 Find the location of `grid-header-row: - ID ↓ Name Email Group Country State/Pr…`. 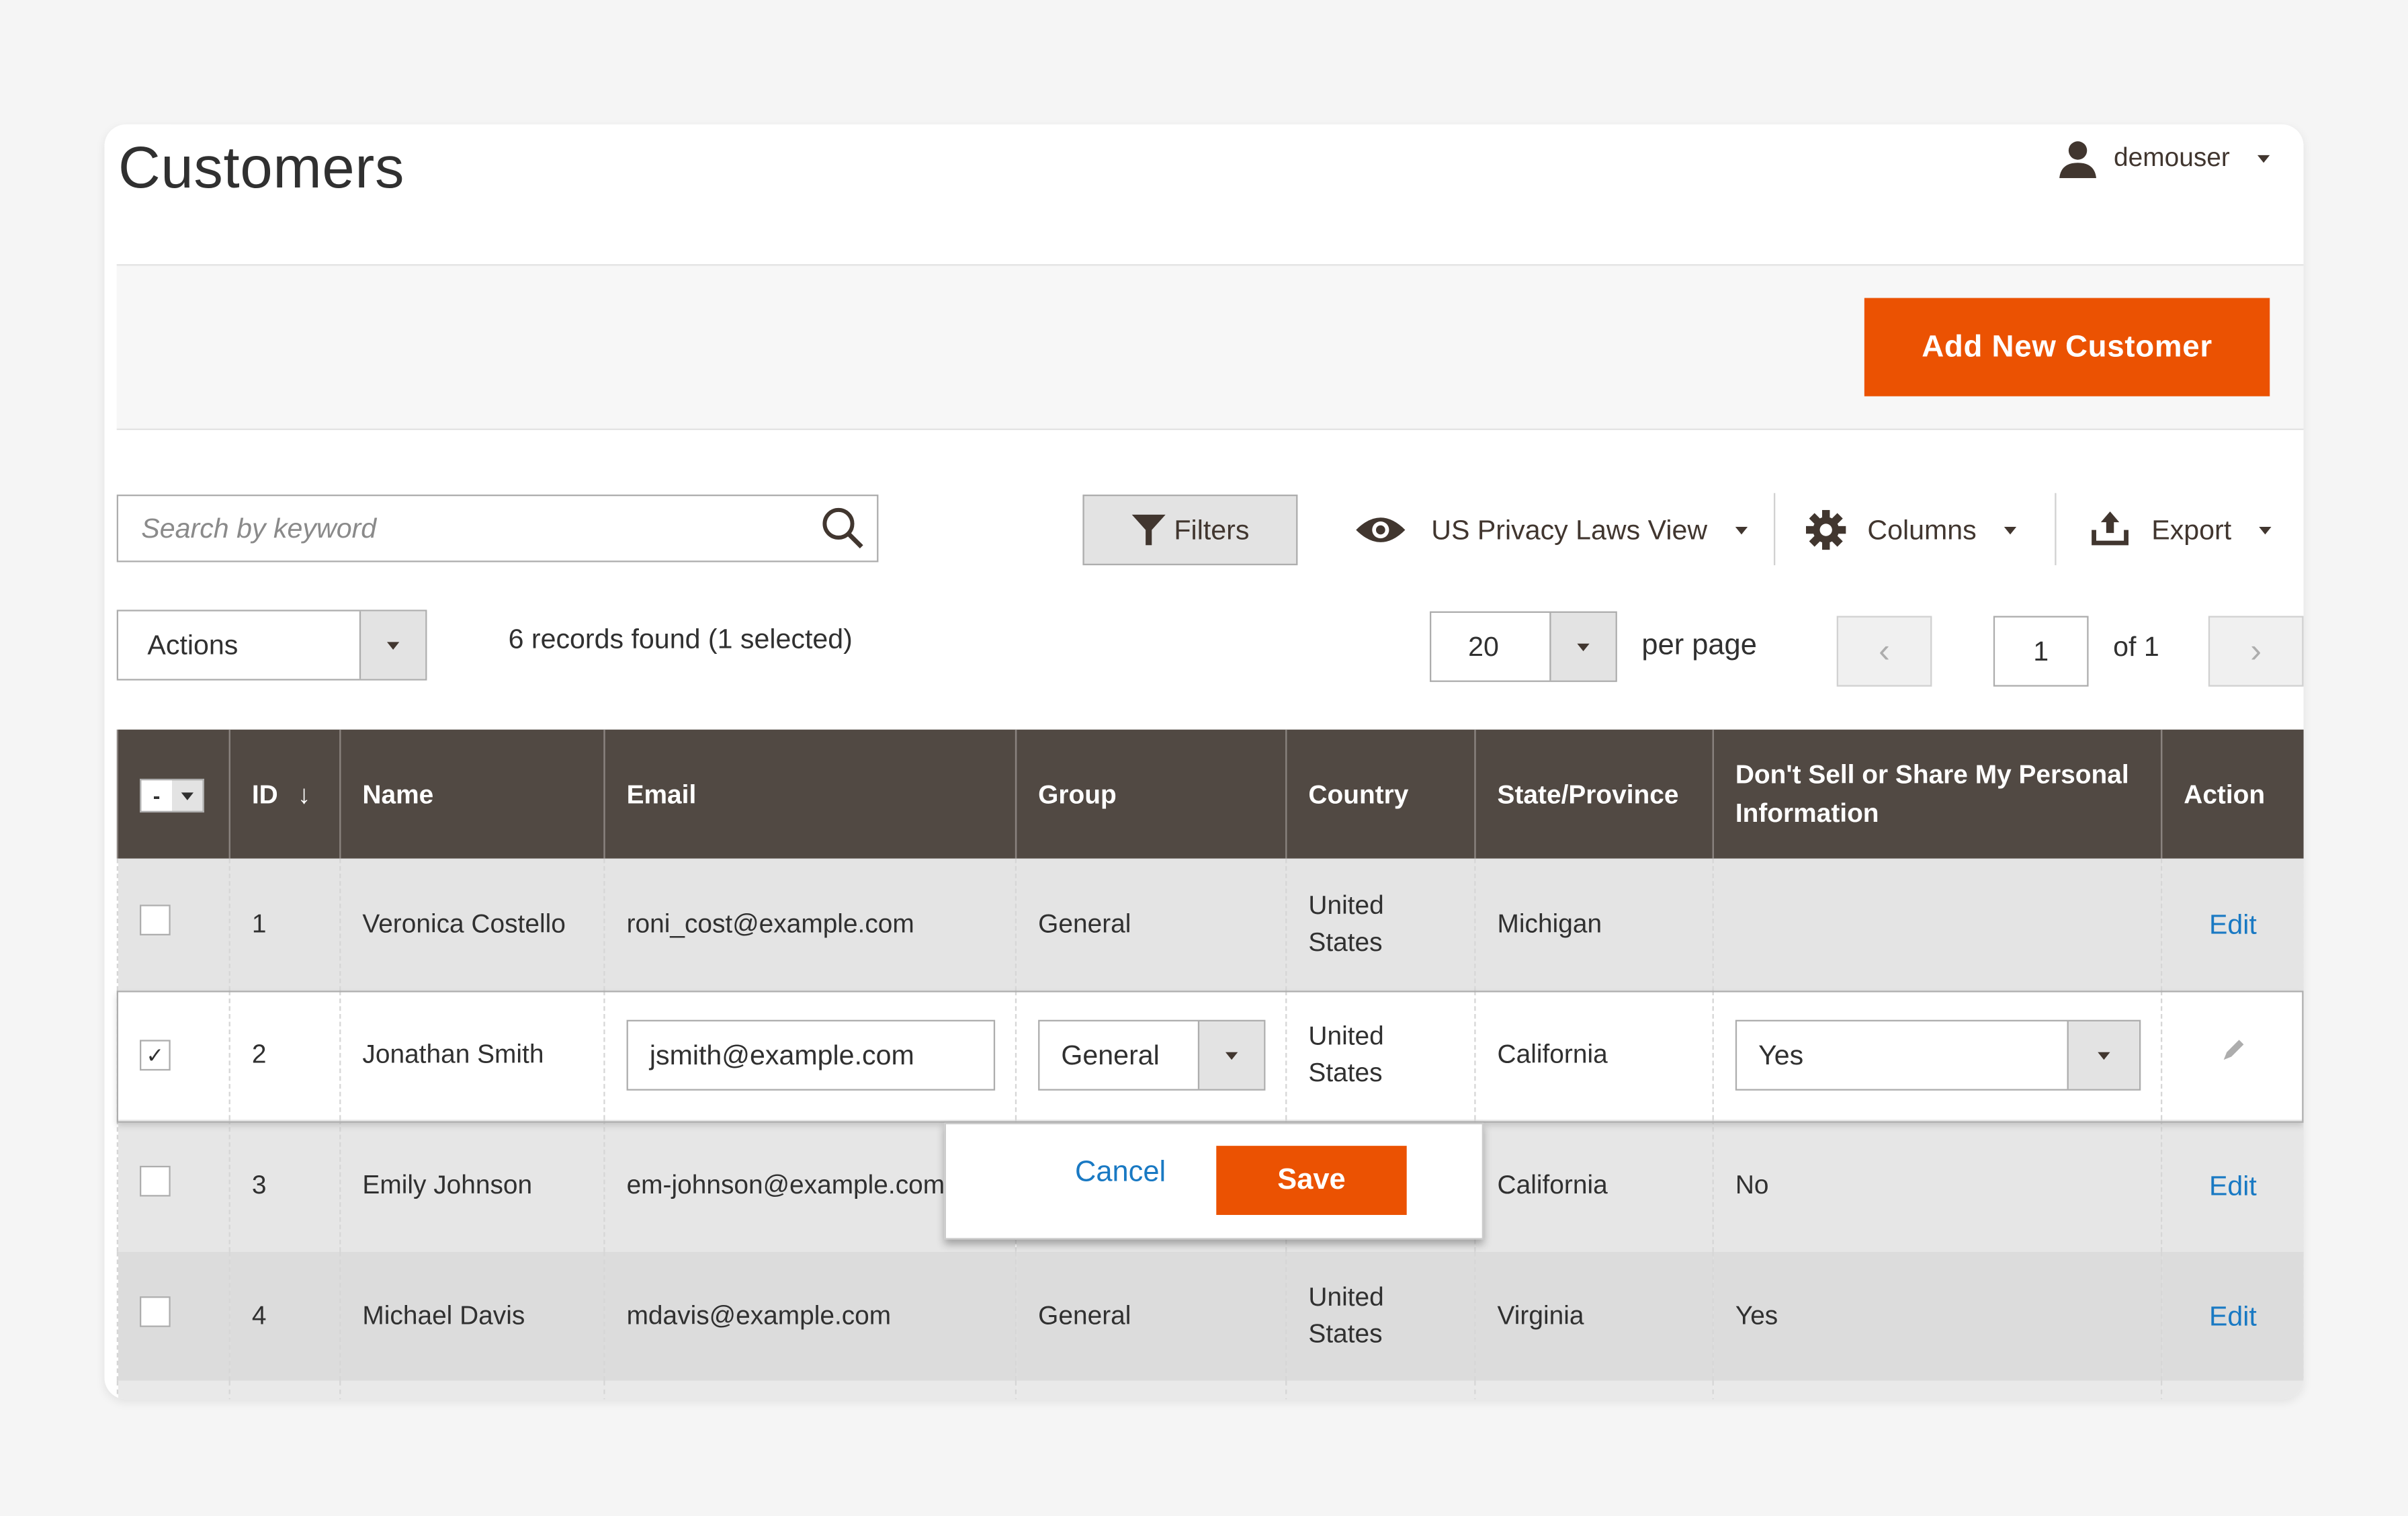

grid-header-row: - ID ↓ Name Email Group Country State/Pr… is located at coordinates (1210, 794).